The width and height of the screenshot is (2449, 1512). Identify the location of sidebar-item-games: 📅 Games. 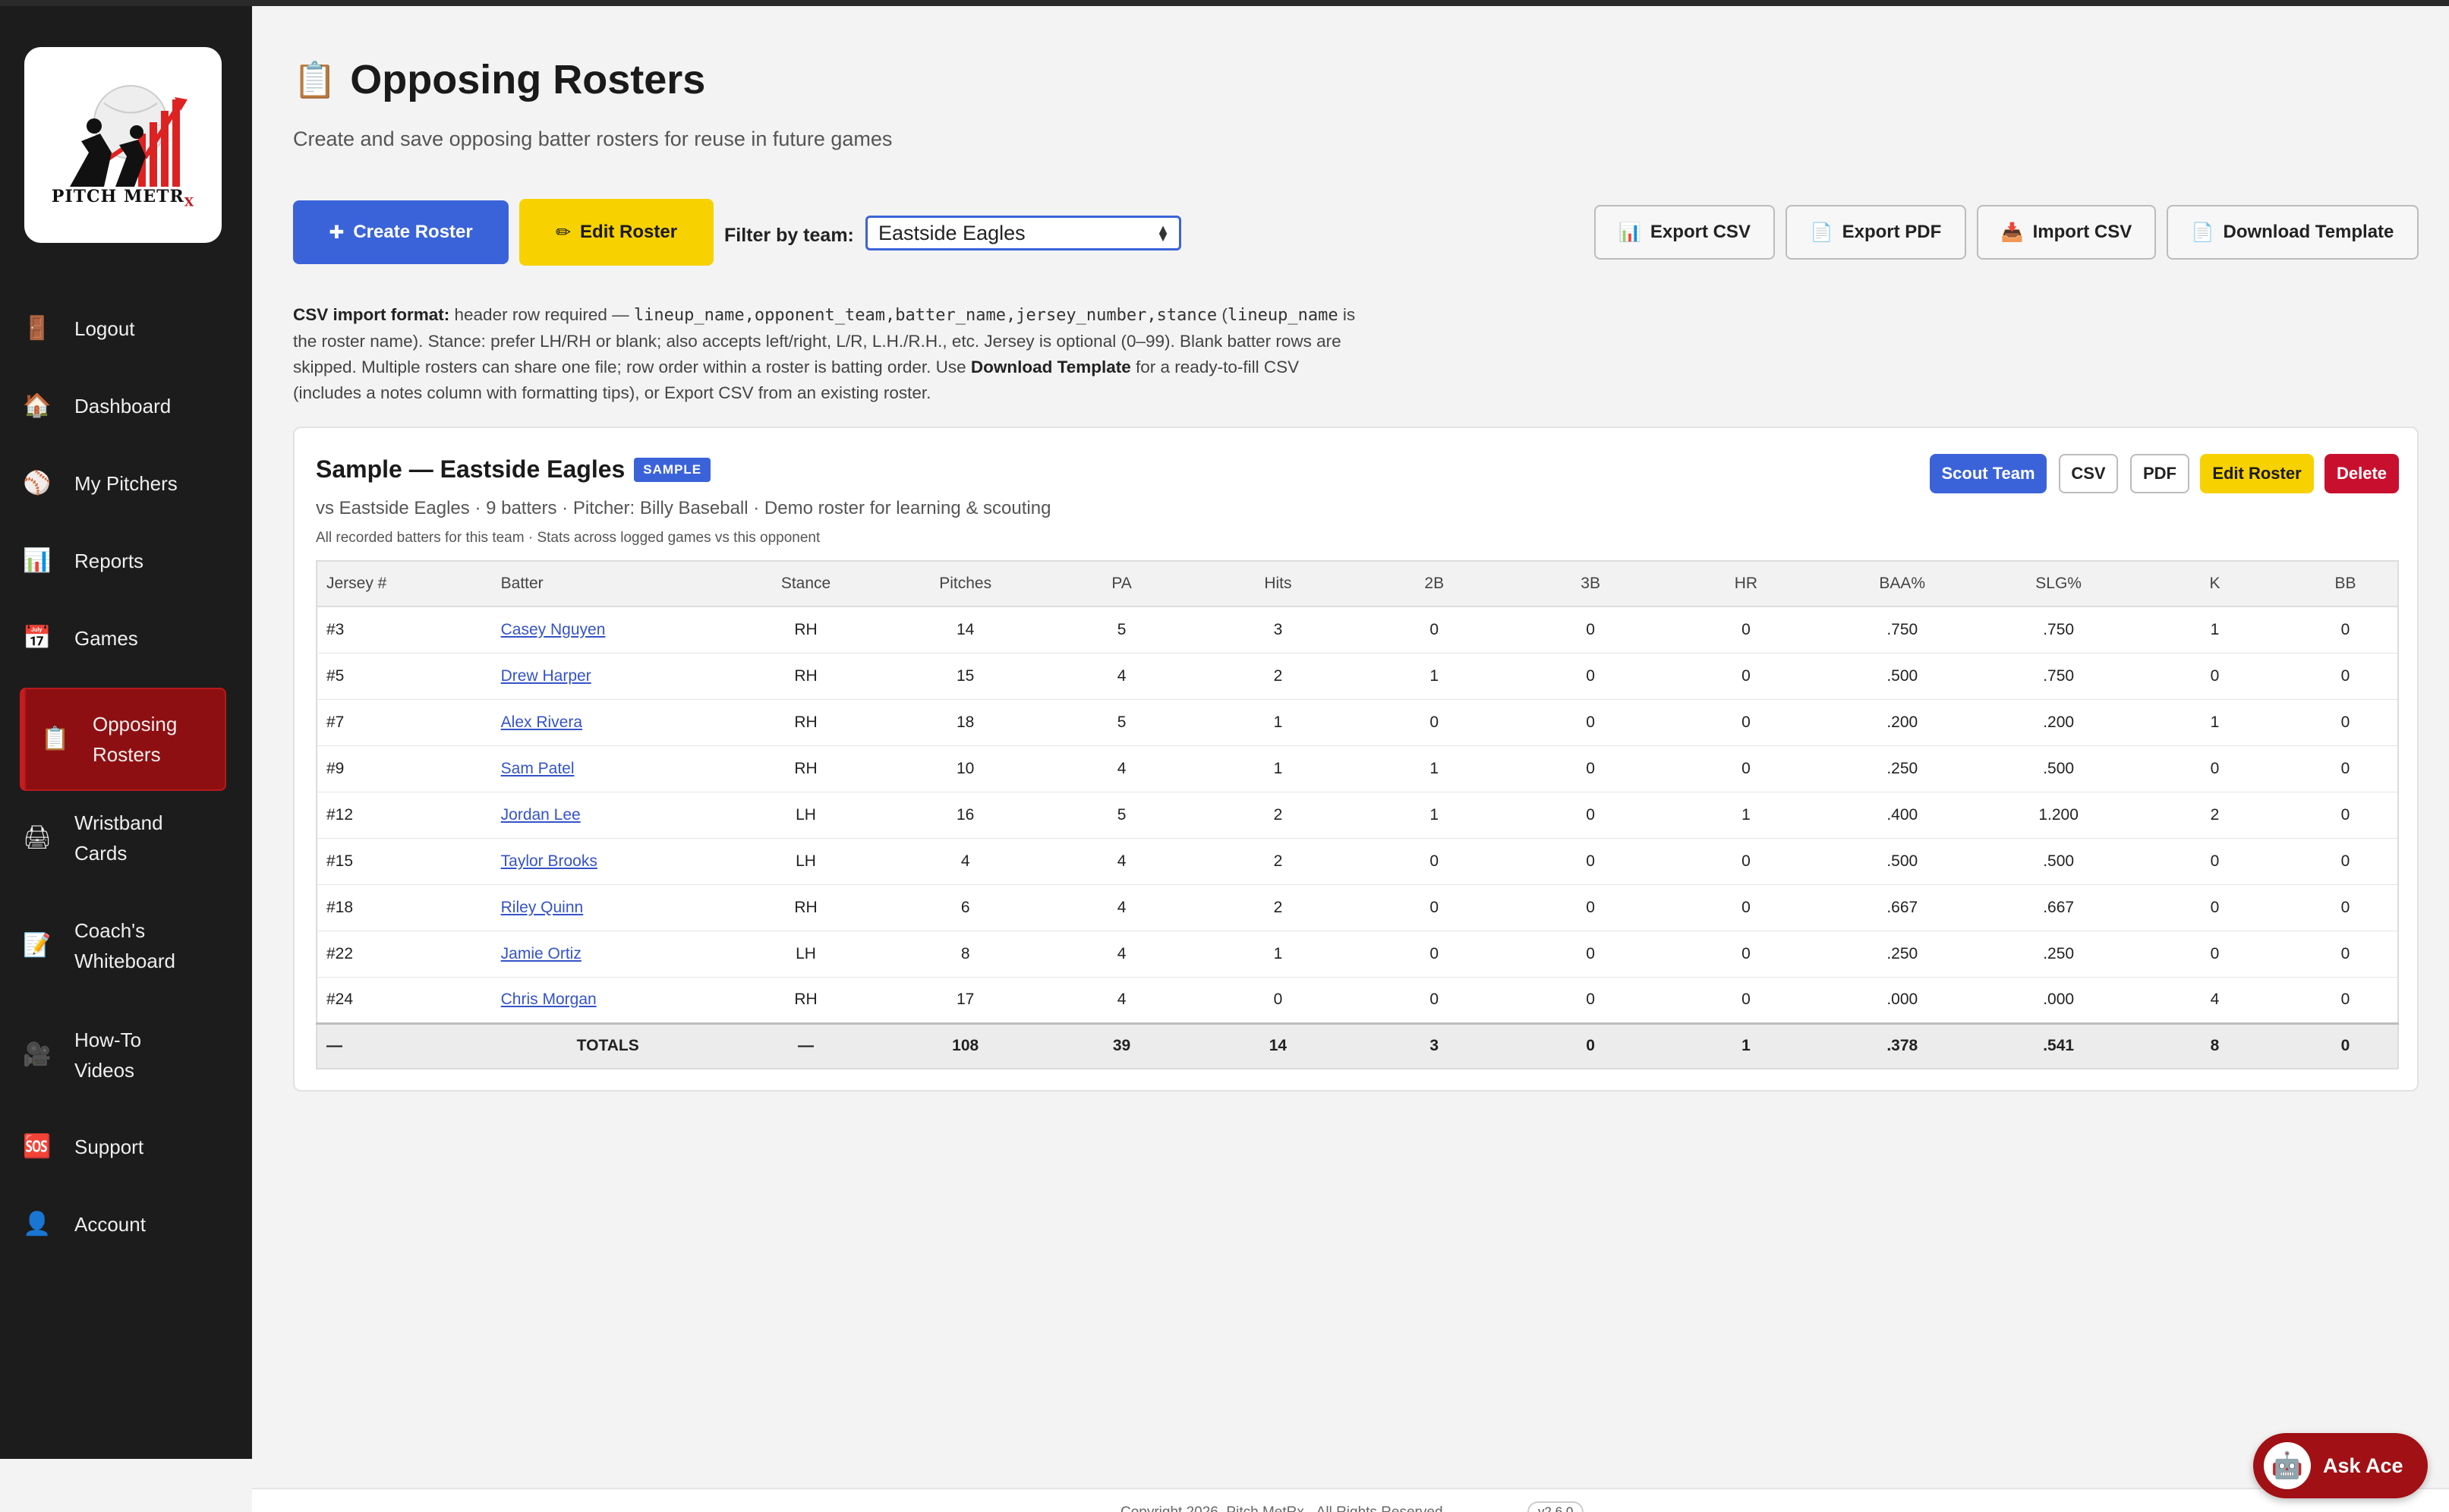
(123, 638).